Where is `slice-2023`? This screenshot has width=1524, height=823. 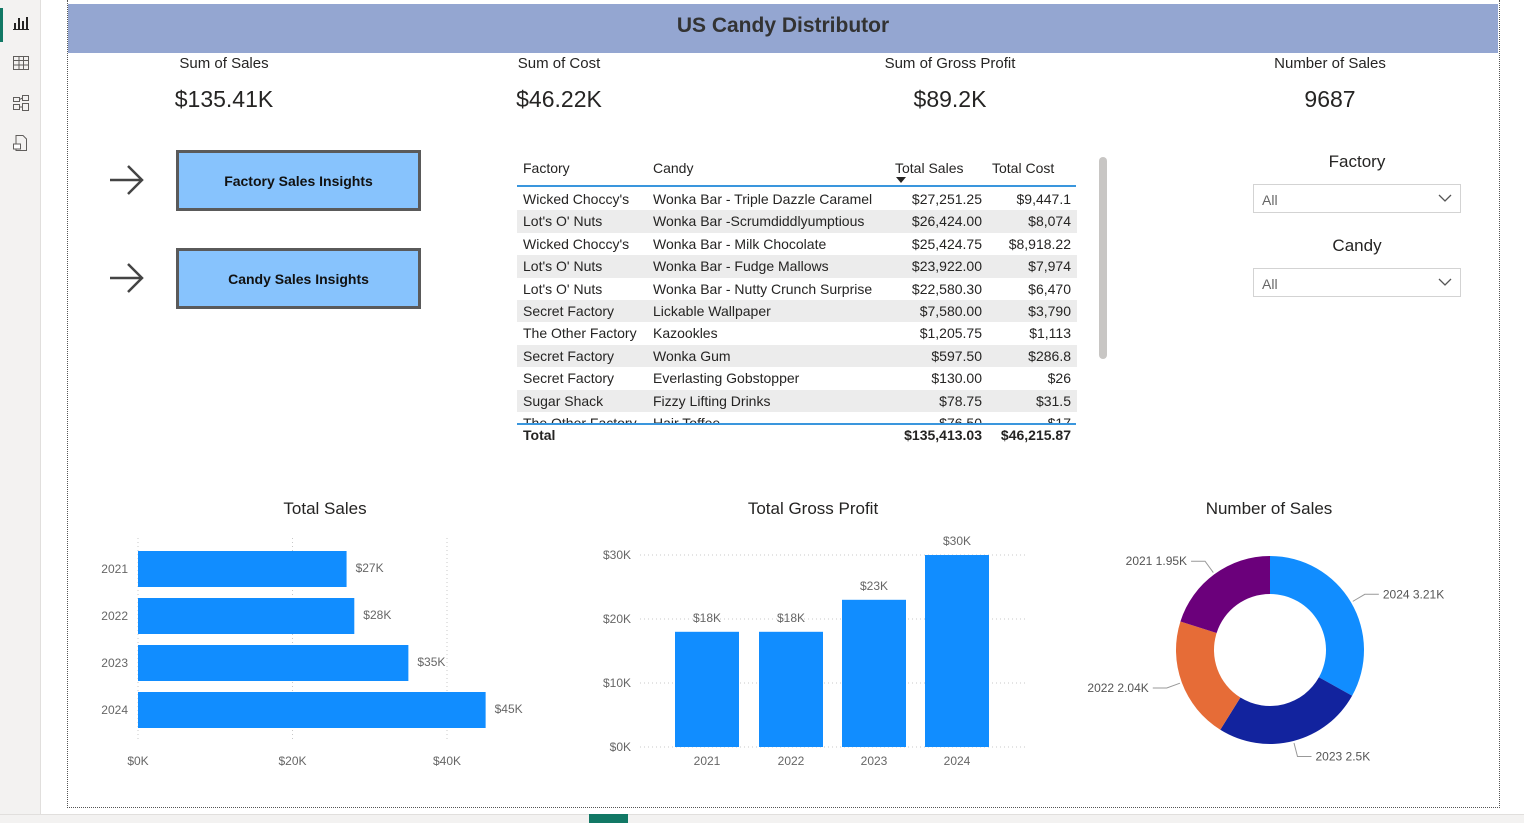
slice-2023 is located at coordinates (1286, 710).